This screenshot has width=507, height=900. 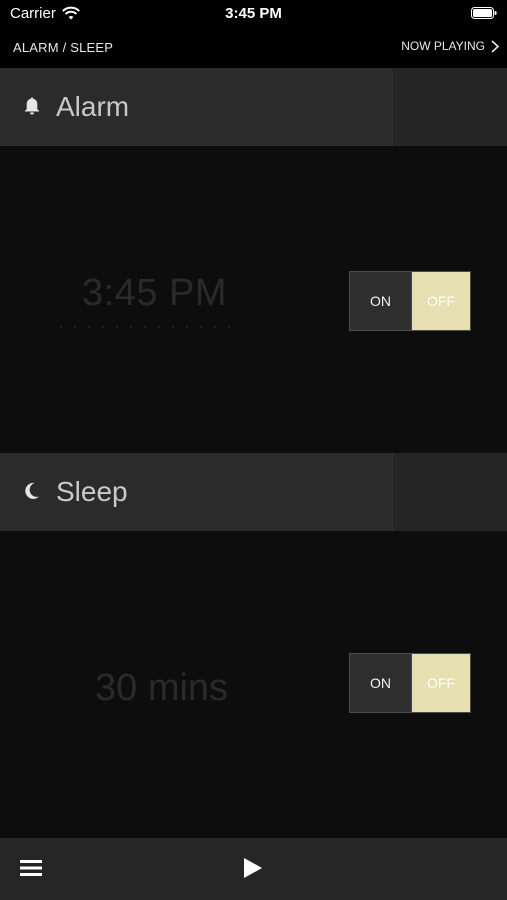 I want to click on bell-icon, so click(x=32, y=106).